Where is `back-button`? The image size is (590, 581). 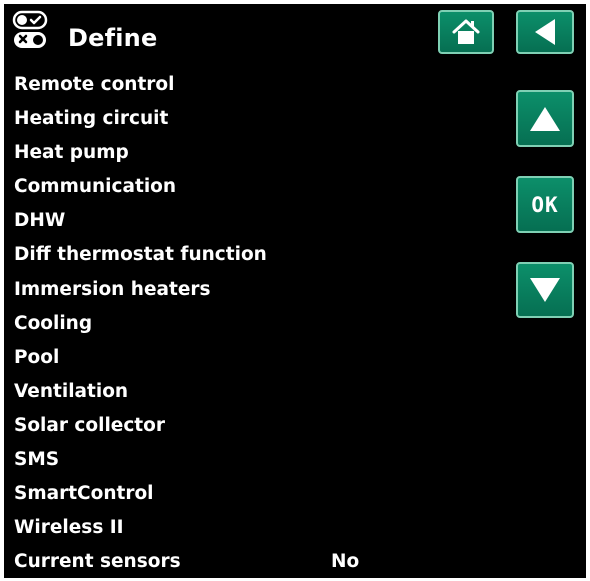
back-button is located at coordinates (545, 32).